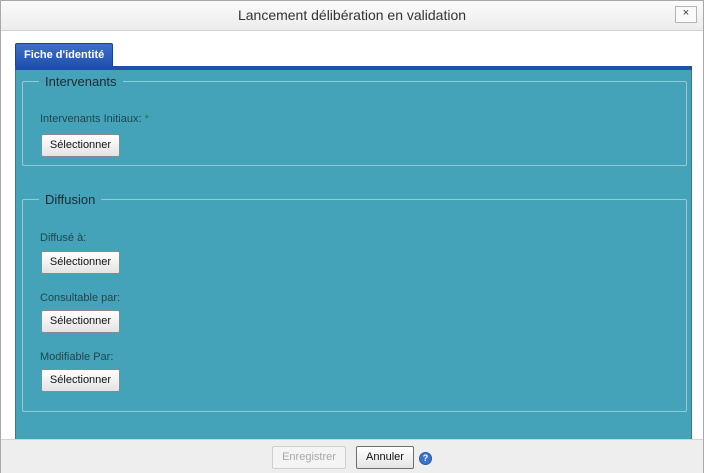  I want to click on intervenants-legend: Intervenants, so click(81, 81).